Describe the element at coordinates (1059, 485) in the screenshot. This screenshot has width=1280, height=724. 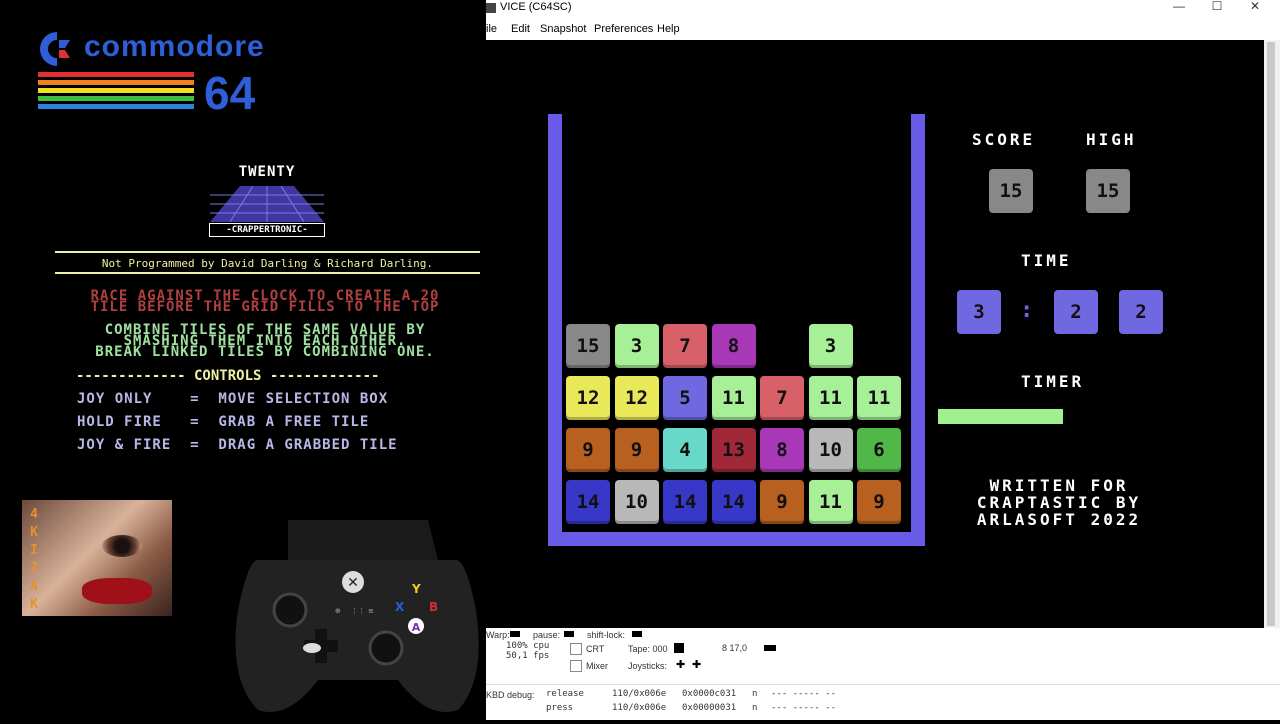
I see `written-line1: WRITTEN FOR` at that location.